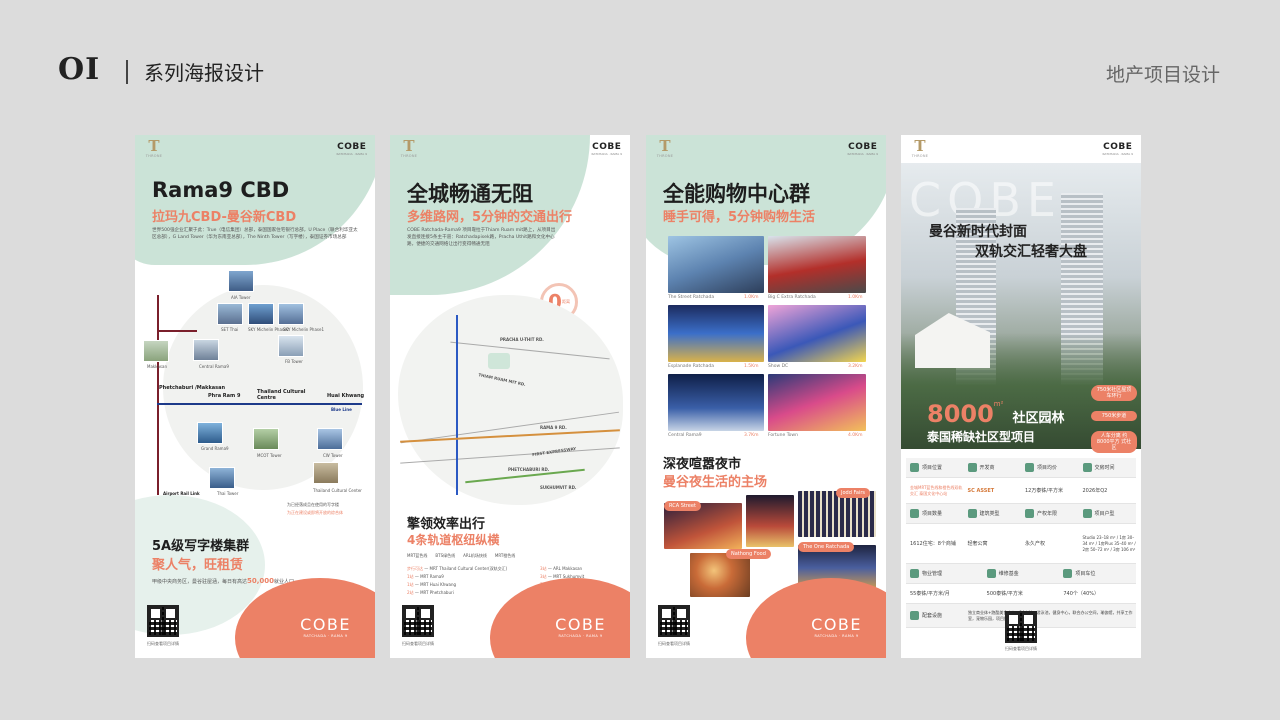 Image resolution: width=1280 pixels, height=720 pixels. I want to click on road-label: SUKHUMVIT RD., so click(558, 487).